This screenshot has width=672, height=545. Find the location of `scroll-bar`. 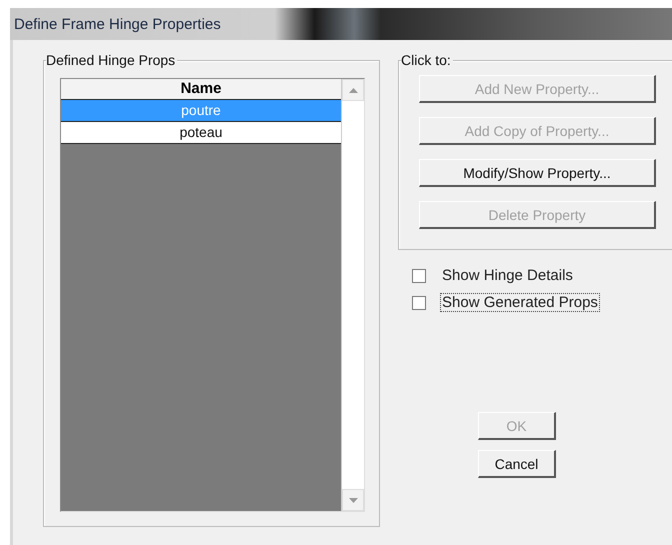

scroll-bar is located at coordinates (352, 295).